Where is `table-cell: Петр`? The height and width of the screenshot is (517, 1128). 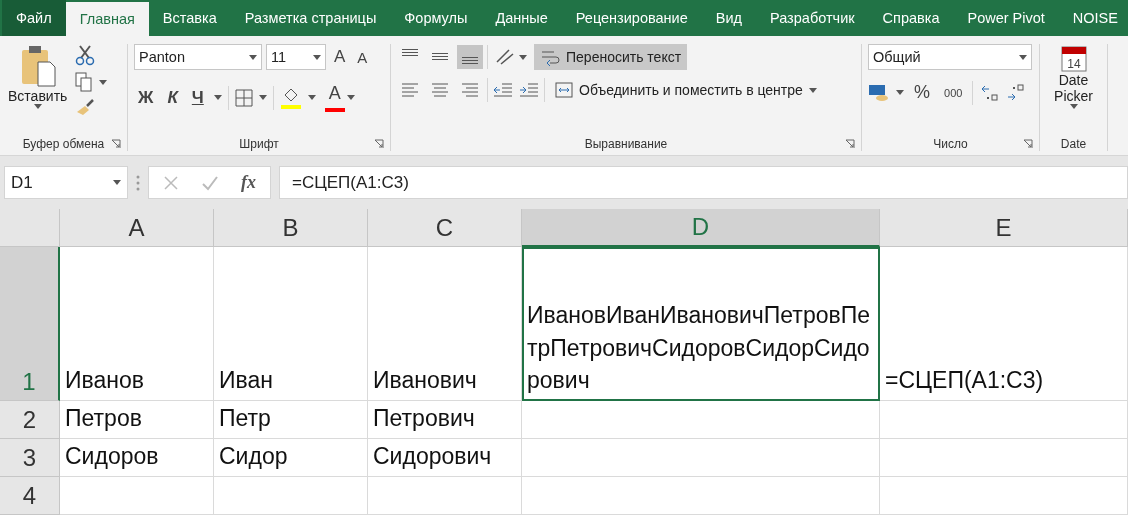
table-cell: Петр is located at coordinates (291, 420).